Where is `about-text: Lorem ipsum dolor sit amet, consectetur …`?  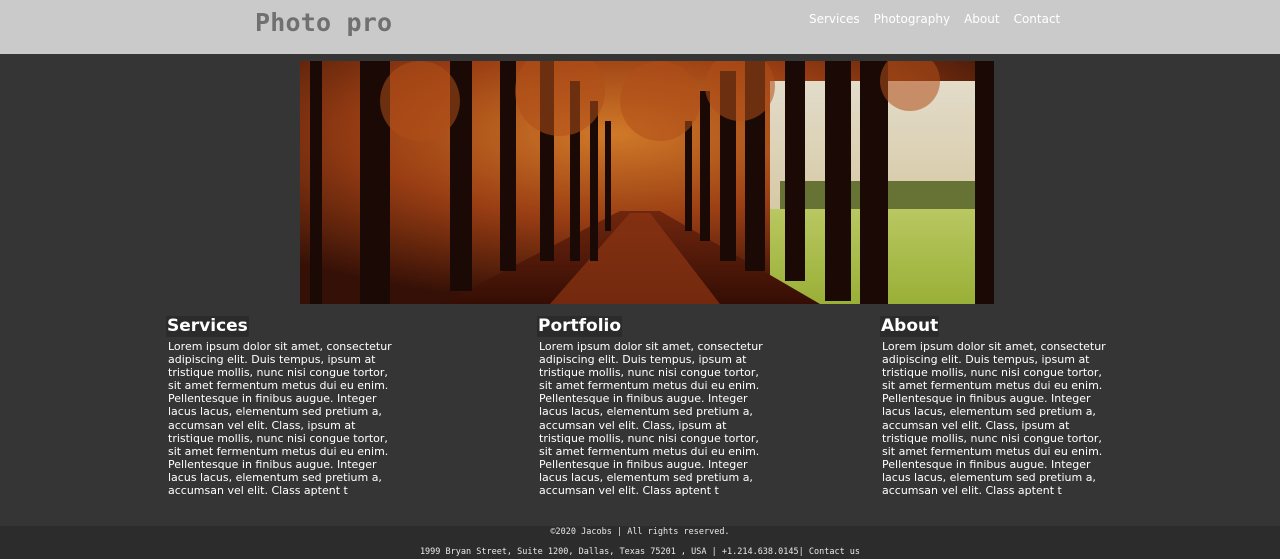 about-text: Lorem ipsum dolor sit amet, consectetur … is located at coordinates (994, 419).